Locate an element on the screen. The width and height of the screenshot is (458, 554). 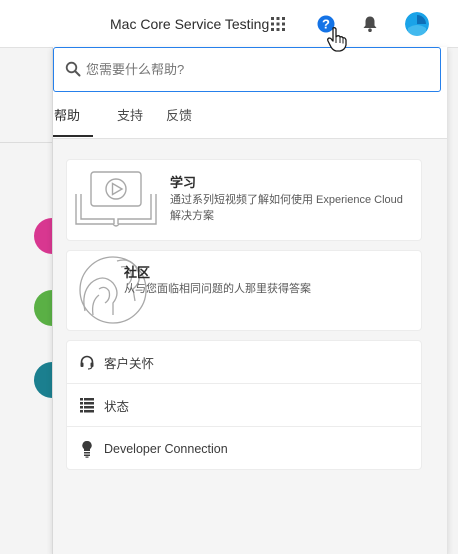
community-title: 社区 is located at coordinates (137, 272).